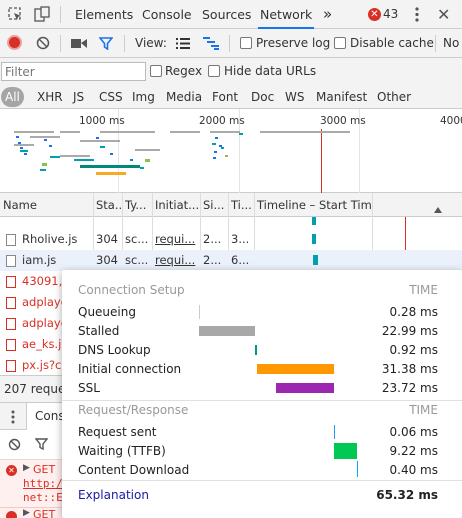  I want to click on type-filter-xhr: XHR, so click(50, 97).